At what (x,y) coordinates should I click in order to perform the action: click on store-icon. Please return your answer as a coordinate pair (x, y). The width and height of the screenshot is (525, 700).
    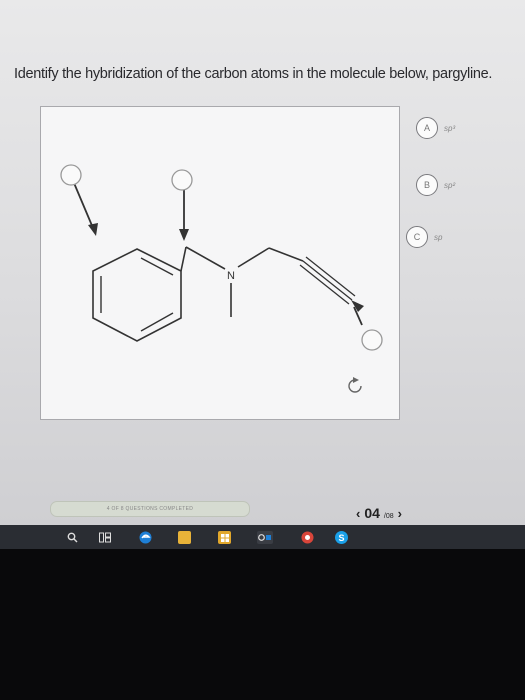
    Looking at the image, I should click on (224, 537).